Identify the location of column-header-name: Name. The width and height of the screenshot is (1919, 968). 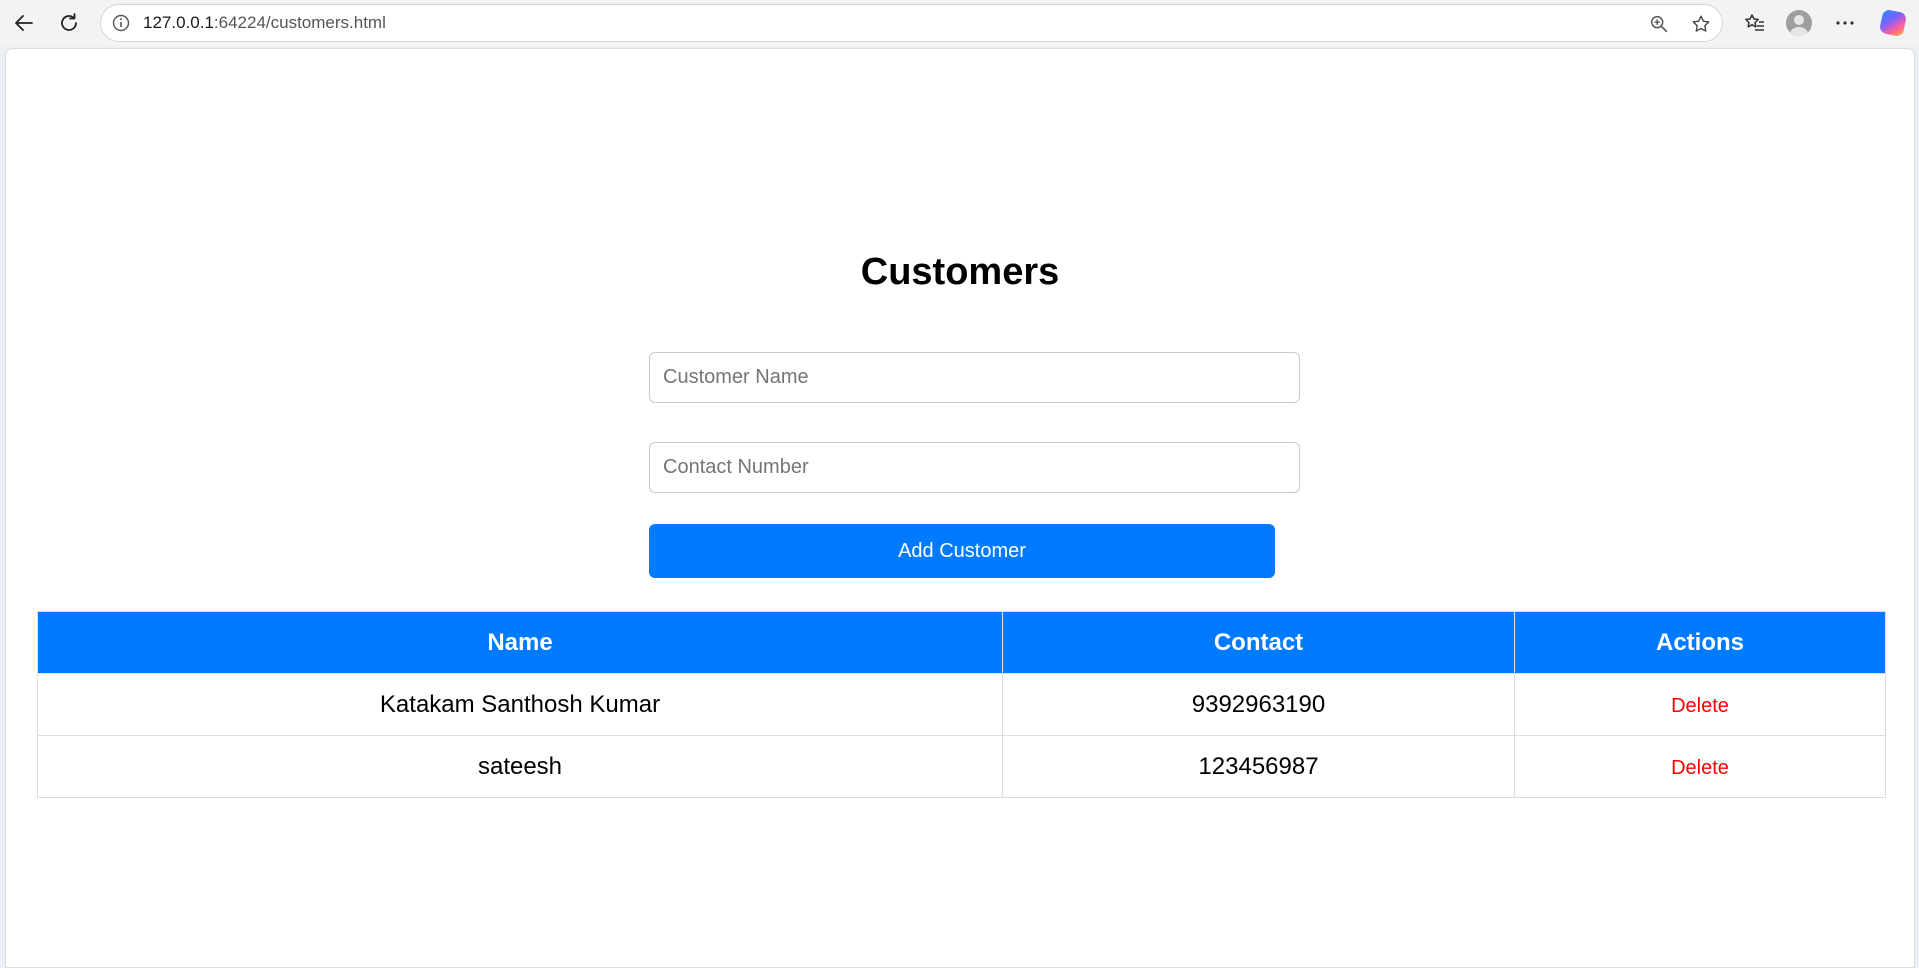
(520, 642).